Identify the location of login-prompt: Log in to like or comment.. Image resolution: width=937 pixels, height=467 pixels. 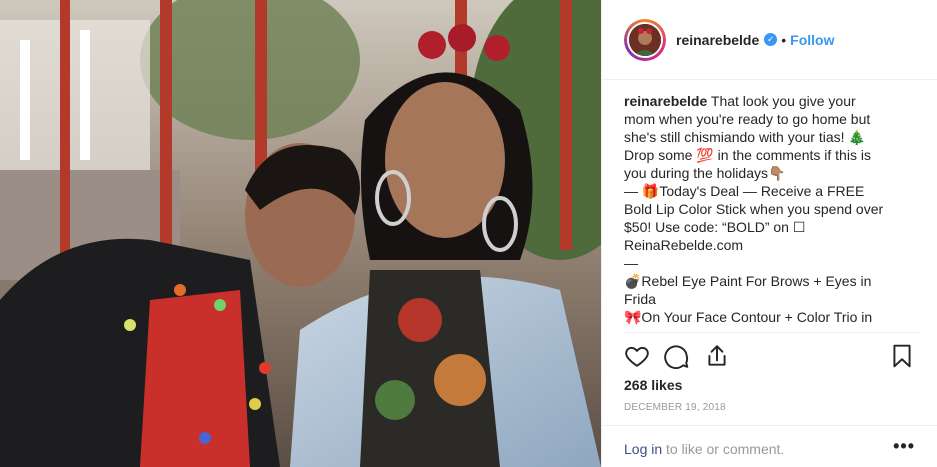
(704, 449).